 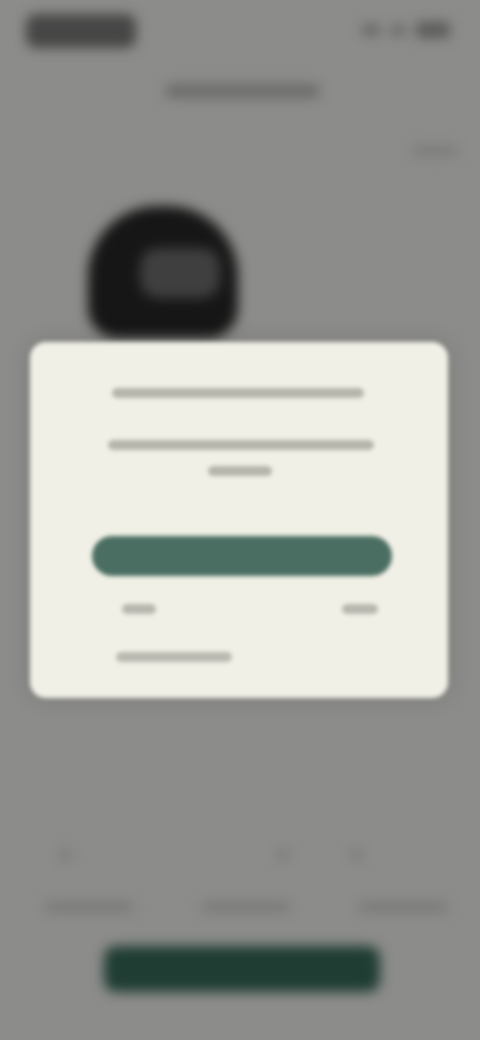 What do you see at coordinates (433, 30) in the screenshot?
I see `battery-icon` at bounding box center [433, 30].